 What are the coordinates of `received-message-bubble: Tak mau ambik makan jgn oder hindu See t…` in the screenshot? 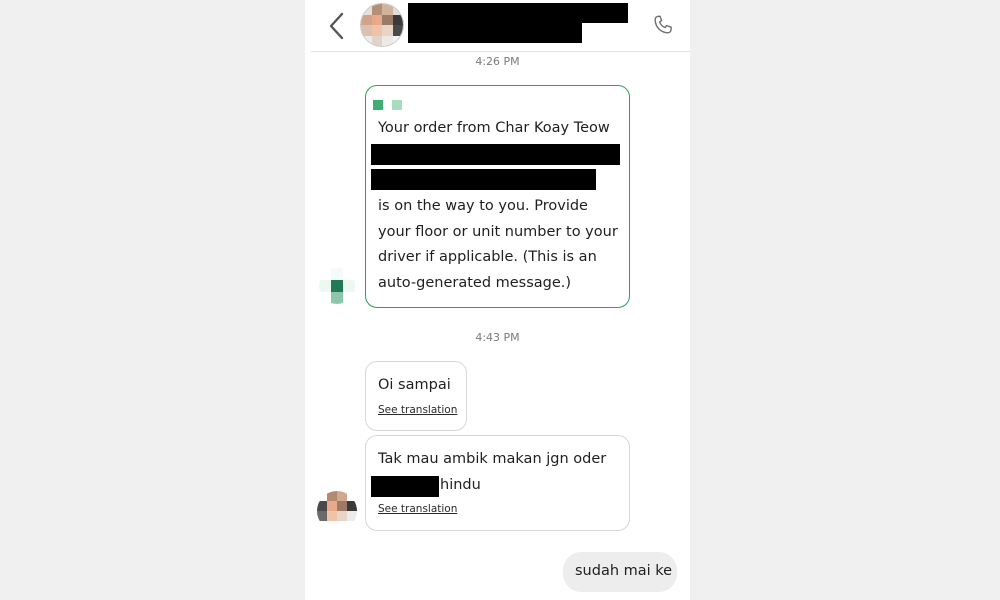 It's located at (497, 483).